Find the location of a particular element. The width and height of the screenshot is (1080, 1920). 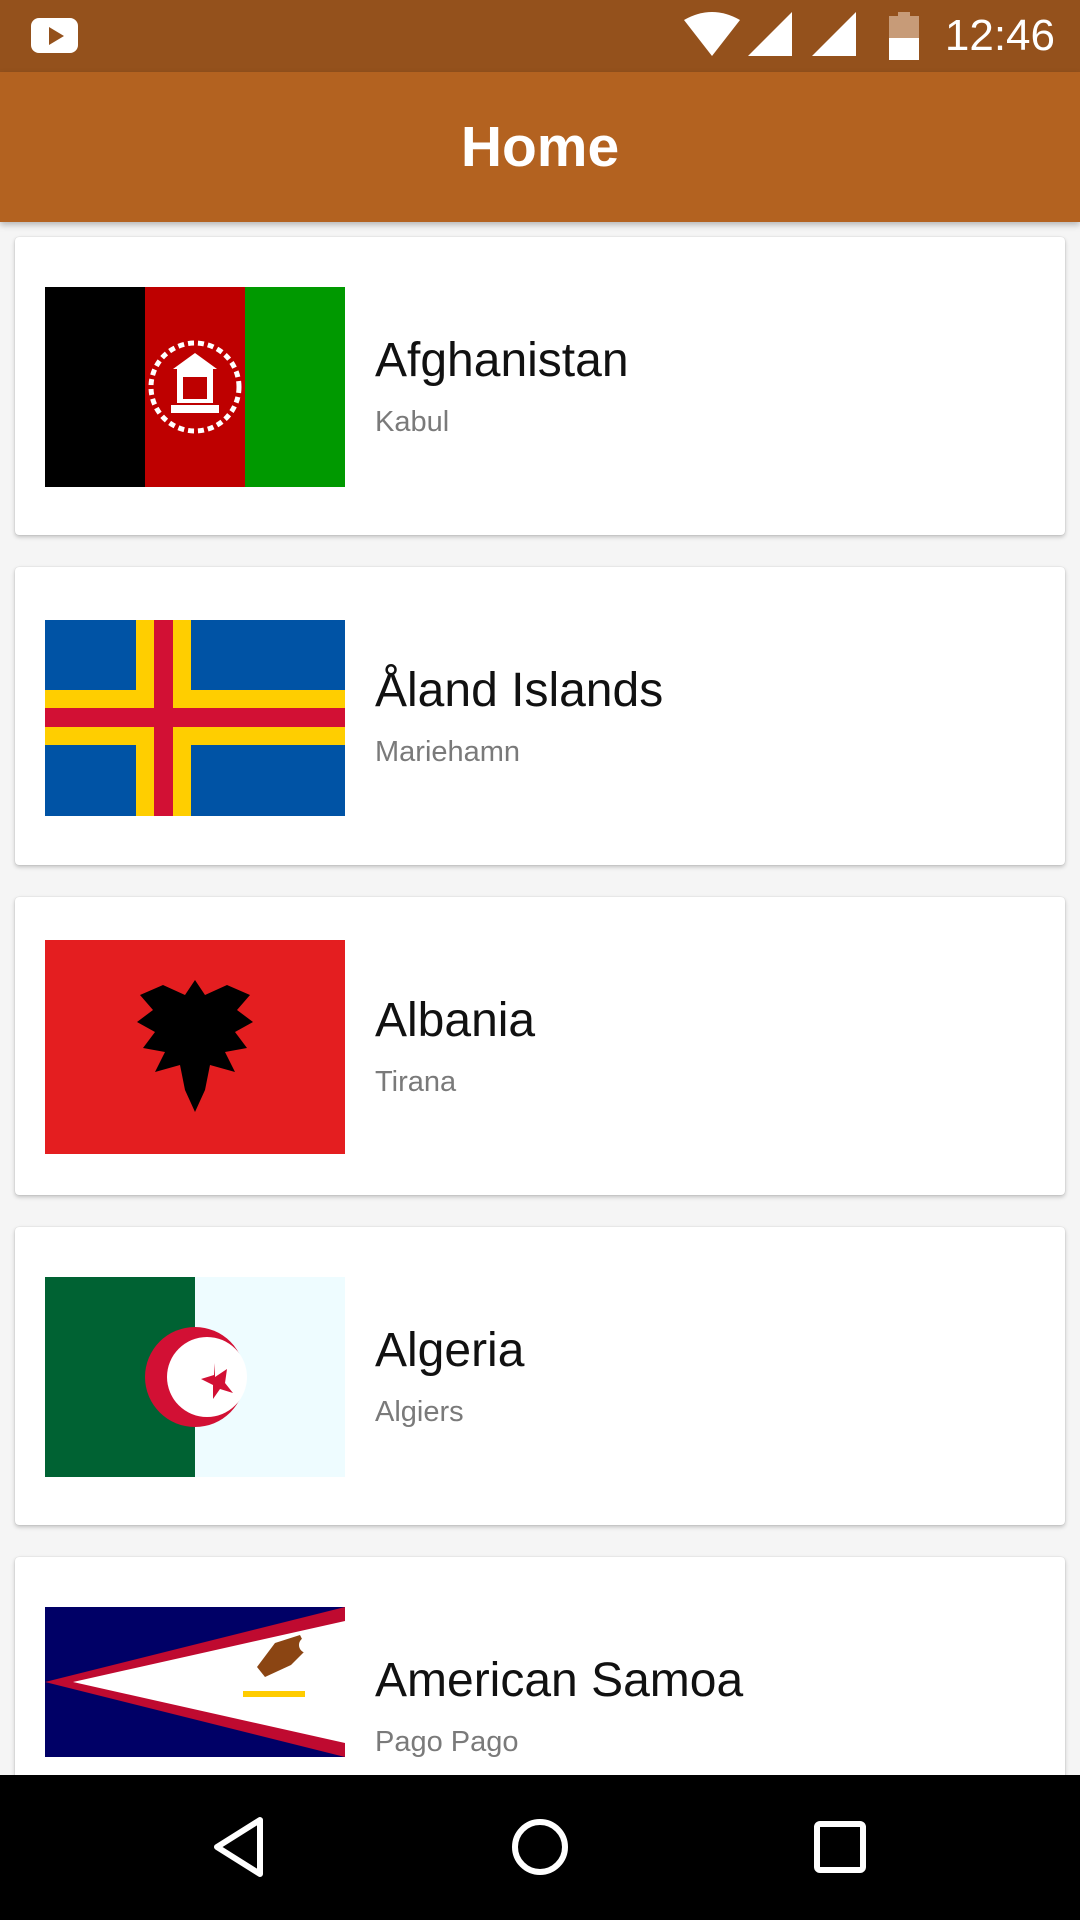

country-name: Åland Islands is located at coordinates (519, 690).